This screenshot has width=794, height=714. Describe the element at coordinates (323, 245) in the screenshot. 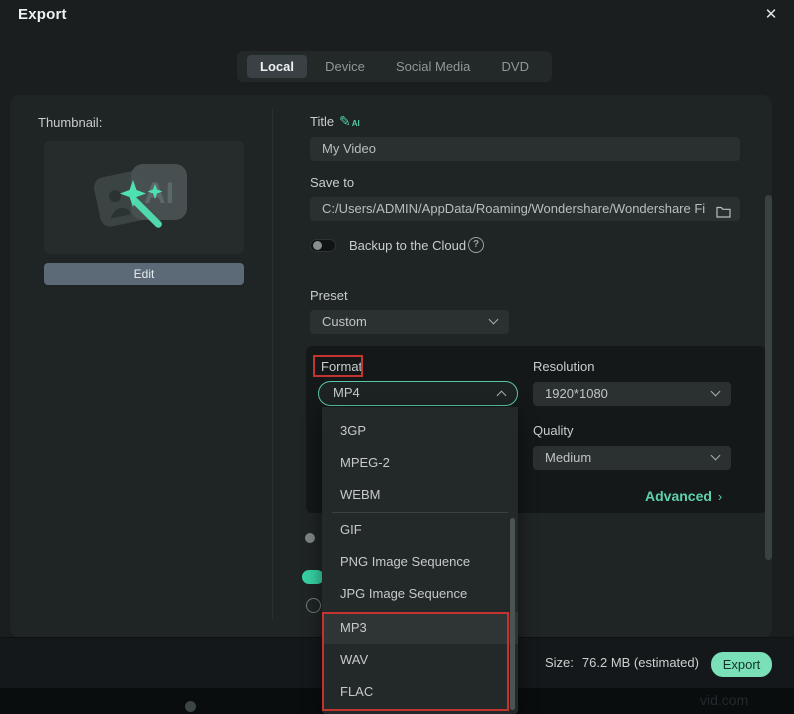

I see `backup-cloud-toggle` at that location.